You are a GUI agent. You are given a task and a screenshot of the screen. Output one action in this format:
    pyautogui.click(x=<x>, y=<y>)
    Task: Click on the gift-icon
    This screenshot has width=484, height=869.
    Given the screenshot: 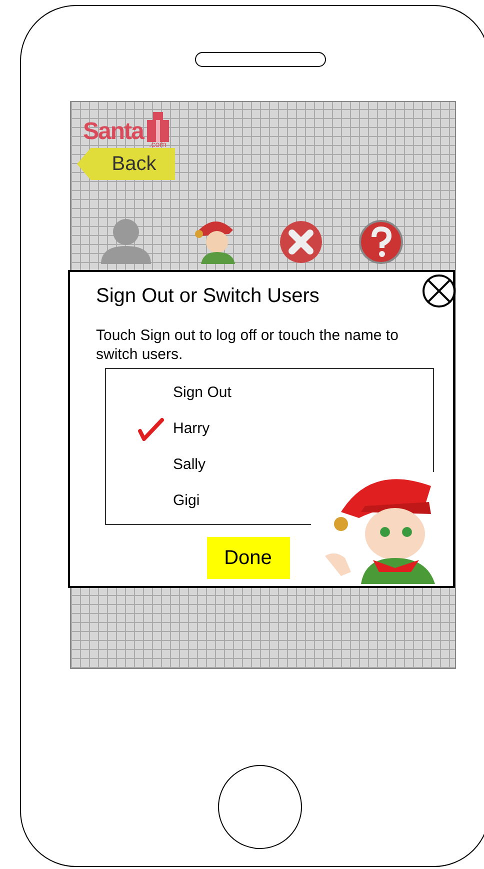 What is the action you would take?
    pyautogui.click(x=158, y=127)
    